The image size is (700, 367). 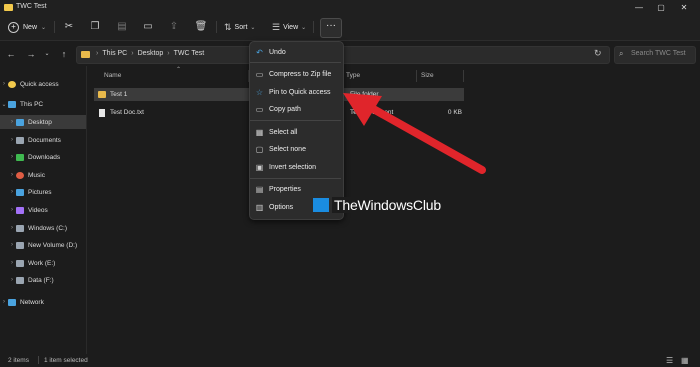 What do you see at coordinates (38, 360) in the screenshot?
I see `status-divider` at bounding box center [38, 360].